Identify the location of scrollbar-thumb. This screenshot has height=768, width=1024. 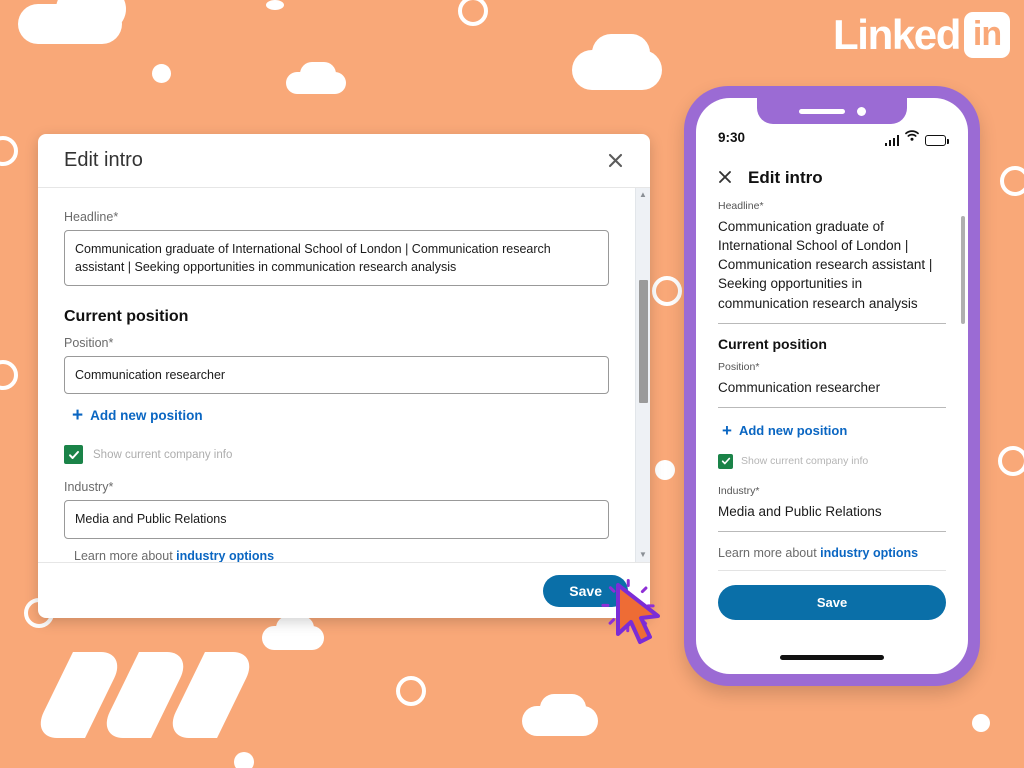
(643, 341).